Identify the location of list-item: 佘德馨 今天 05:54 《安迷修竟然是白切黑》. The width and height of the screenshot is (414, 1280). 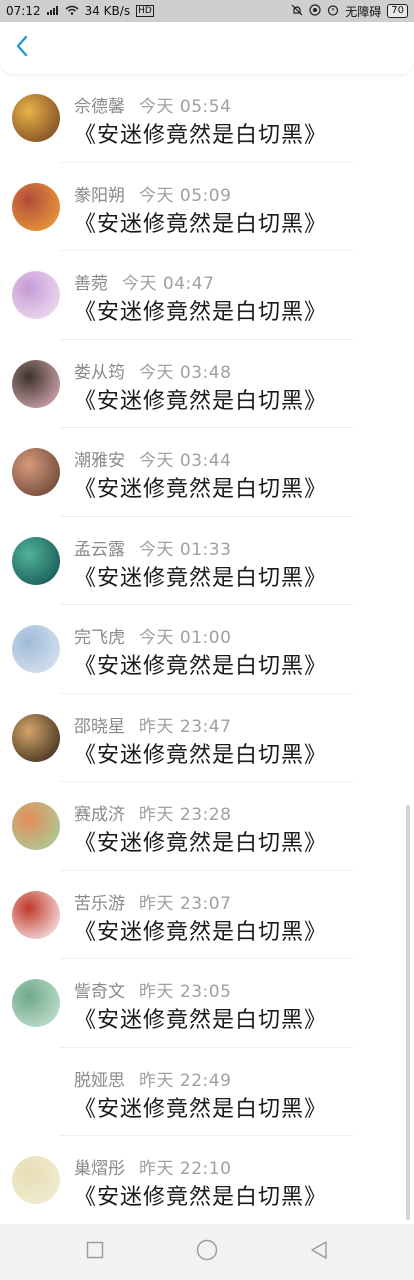
(207, 118).